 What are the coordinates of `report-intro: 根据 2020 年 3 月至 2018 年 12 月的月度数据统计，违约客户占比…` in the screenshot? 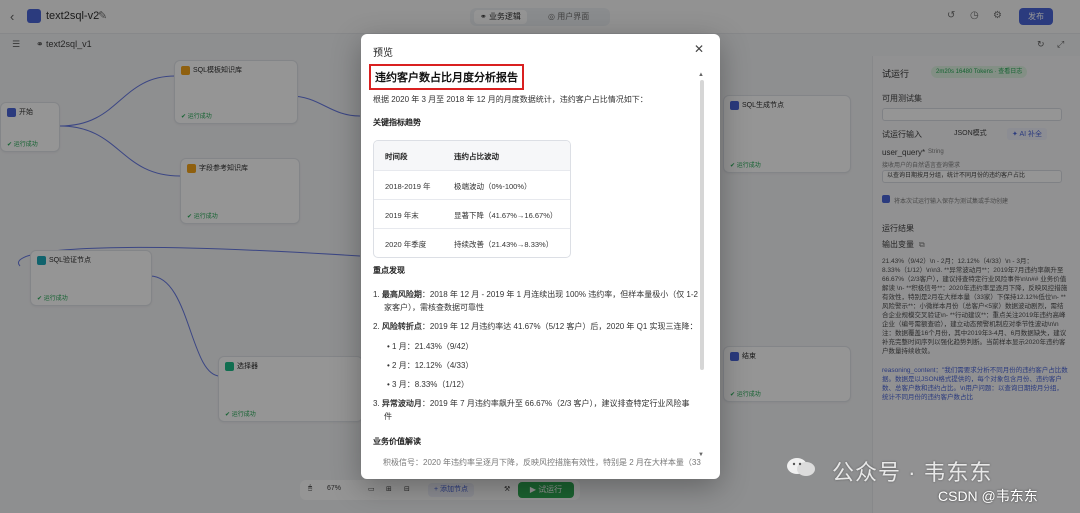 It's located at (510, 99).